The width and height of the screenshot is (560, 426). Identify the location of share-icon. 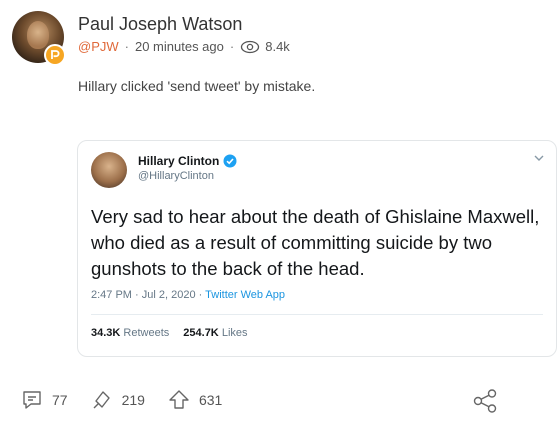
(485, 401).